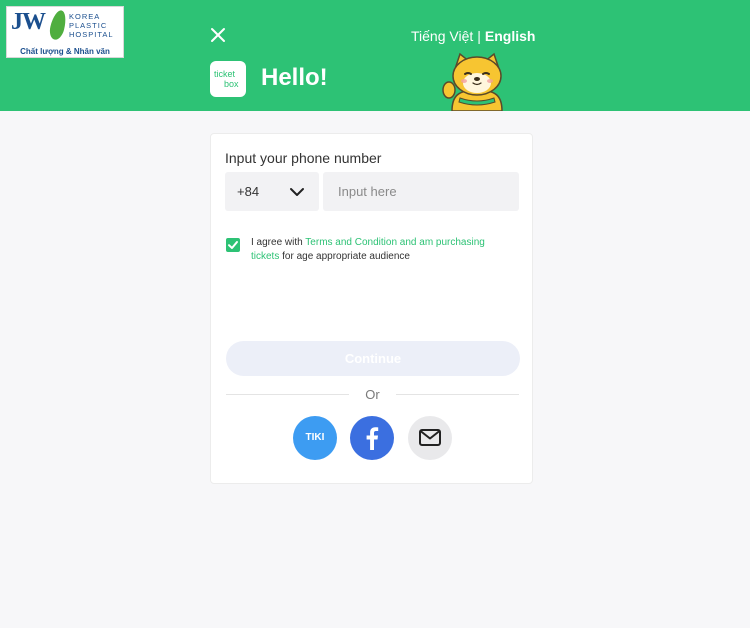 This screenshot has width=750, height=628. I want to click on email-login-button, so click(430, 438).